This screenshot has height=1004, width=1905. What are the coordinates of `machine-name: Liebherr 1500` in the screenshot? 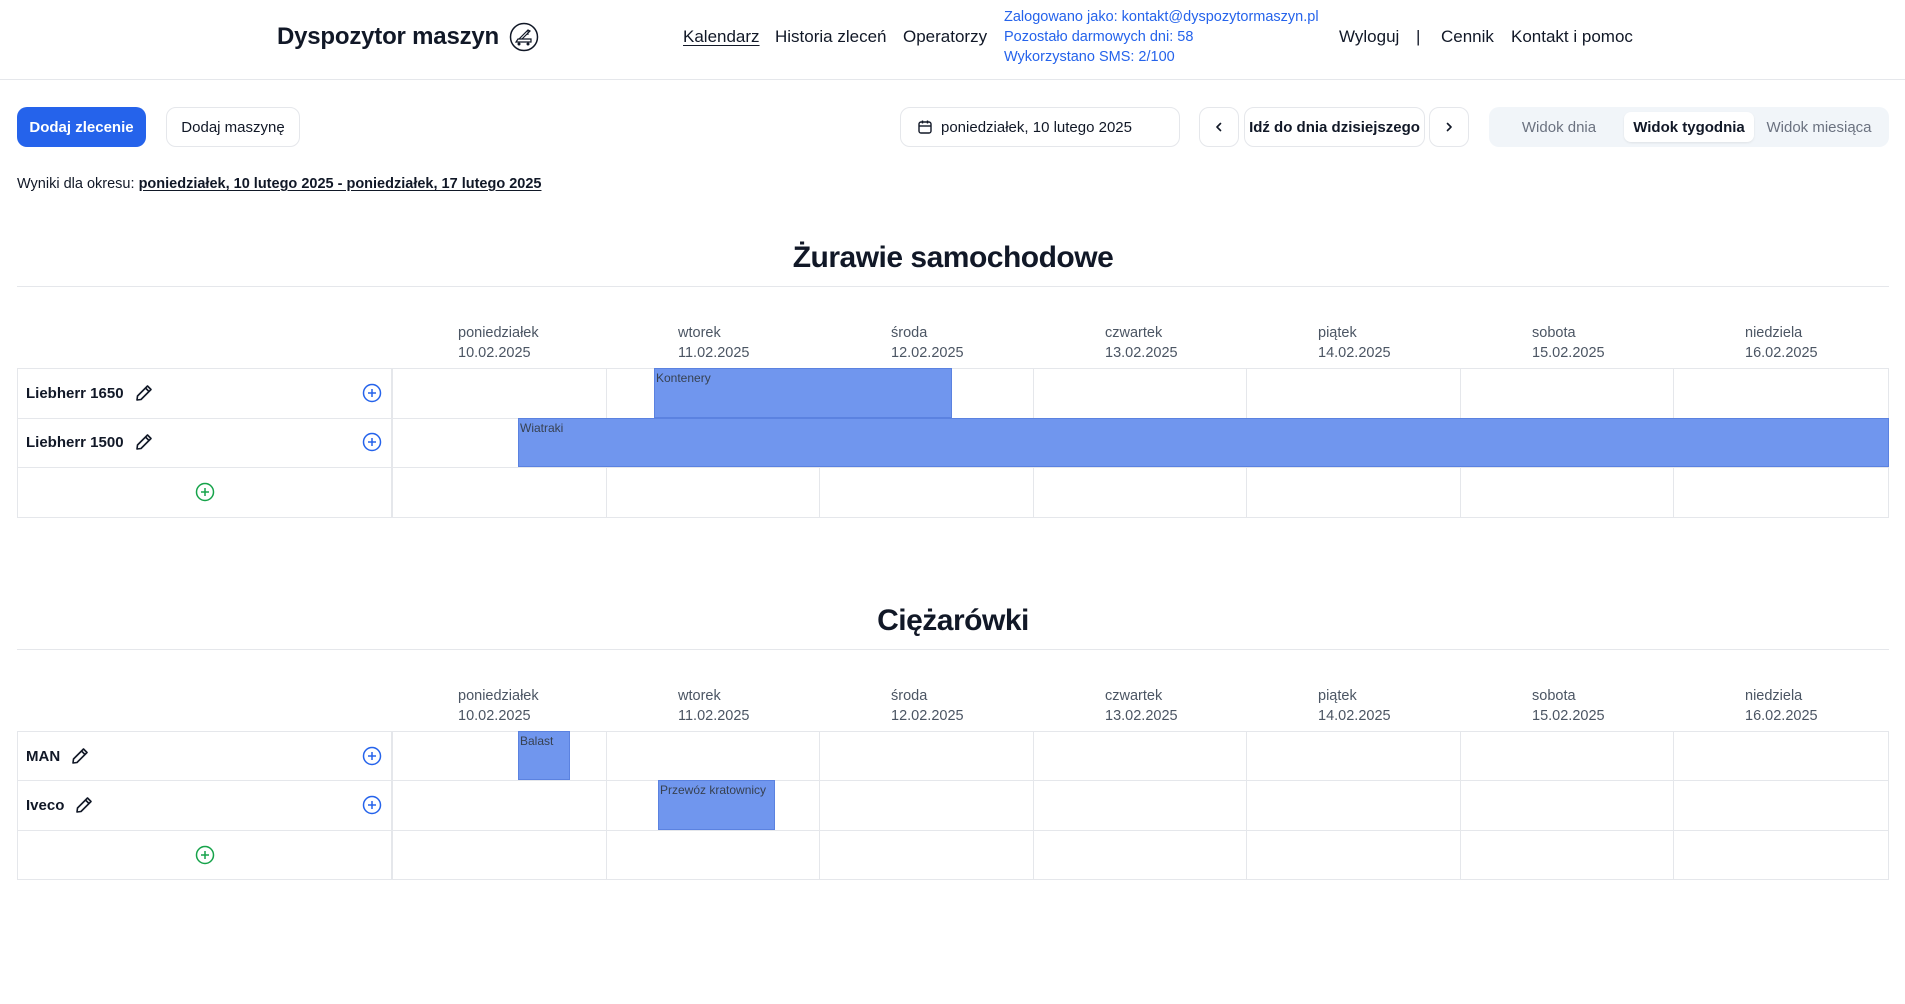 It's located at (75, 442).